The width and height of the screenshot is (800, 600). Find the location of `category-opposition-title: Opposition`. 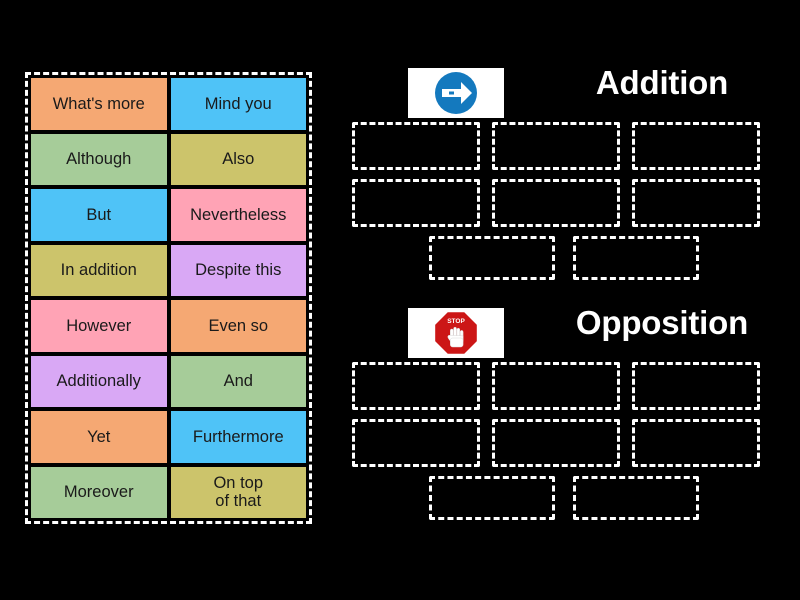

category-opposition-title: Opposition is located at coordinates (662, 322).